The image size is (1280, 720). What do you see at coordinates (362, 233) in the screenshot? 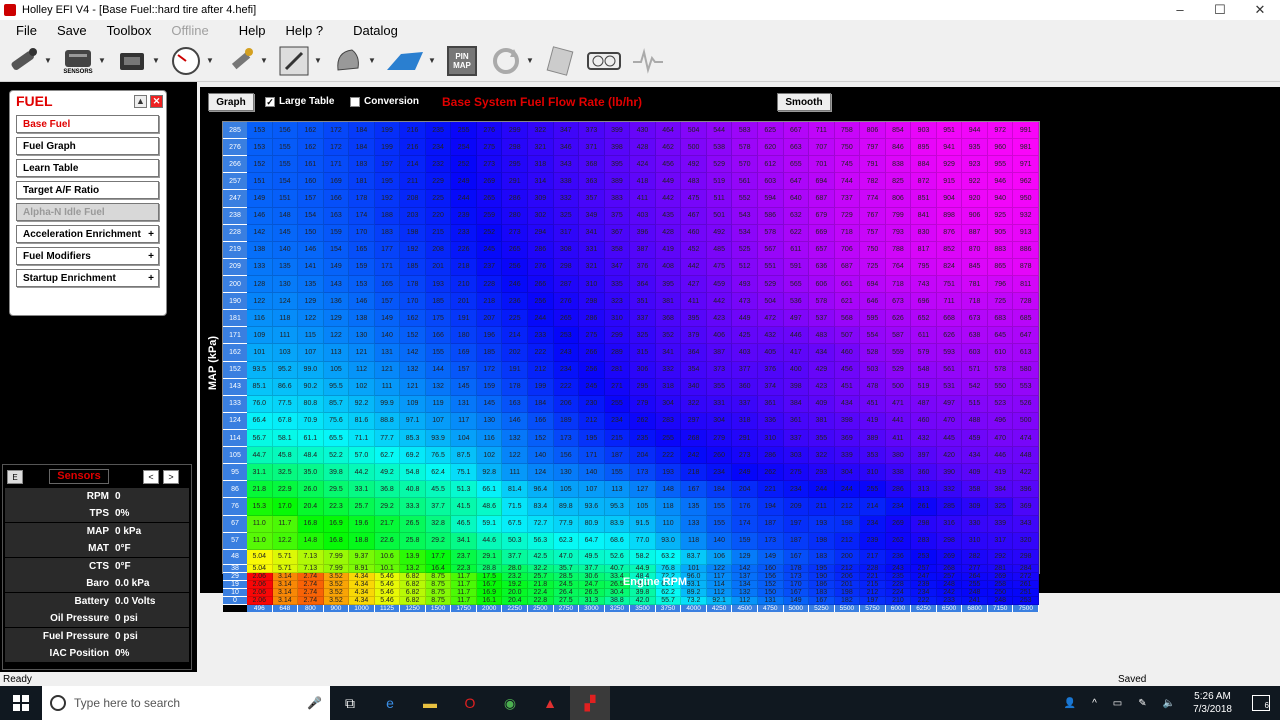
I see `fuel-cell: 170` at bounding box center [362, 233].